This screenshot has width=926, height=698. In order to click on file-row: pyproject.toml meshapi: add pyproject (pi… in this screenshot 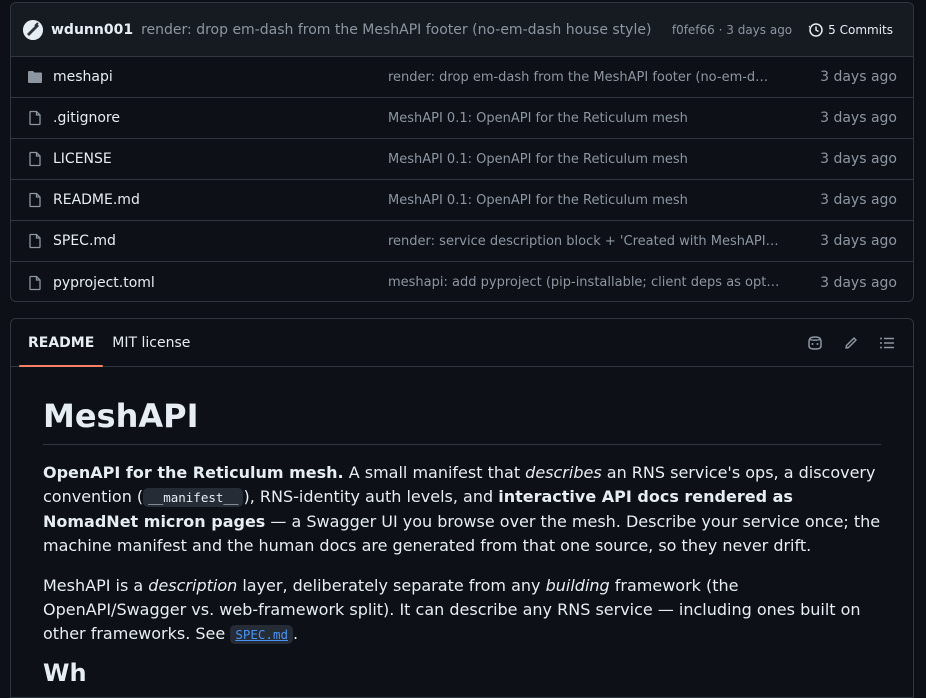, I will do `click(462, 281)`.